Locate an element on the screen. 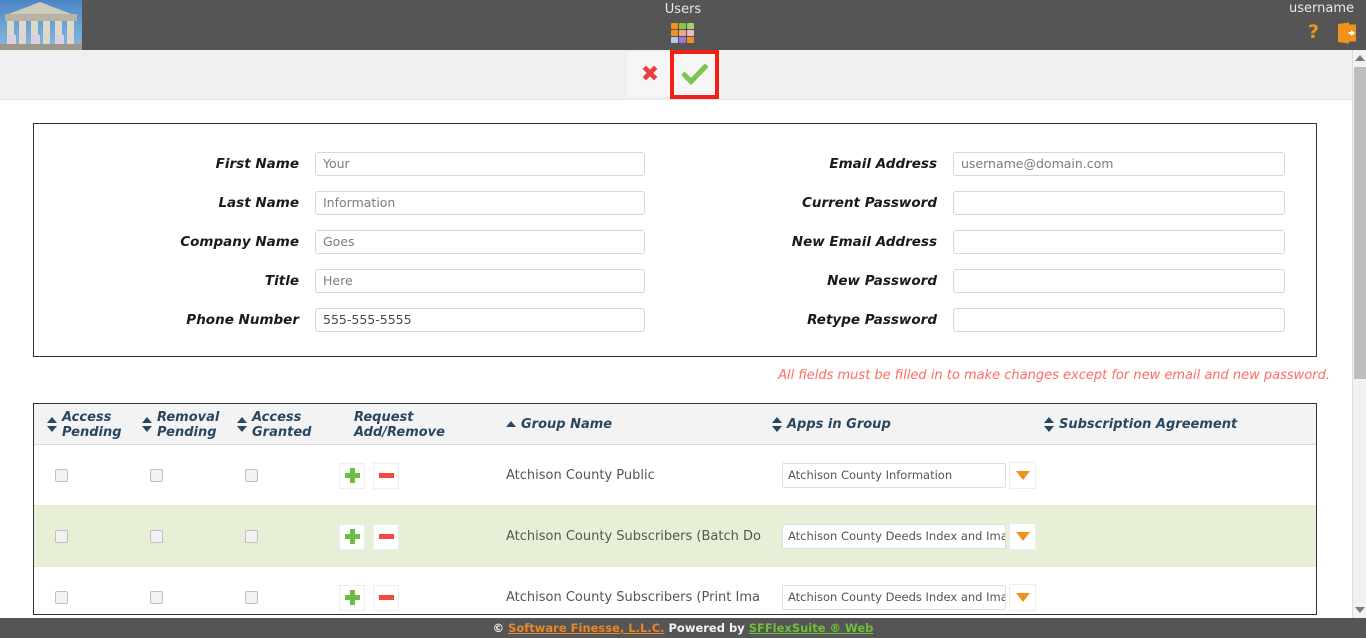 The width and height of the screenshot is (1366, 638). cell-group-name: Atchison County Subscribers (Batch Do is located at coordinates (636, 536).